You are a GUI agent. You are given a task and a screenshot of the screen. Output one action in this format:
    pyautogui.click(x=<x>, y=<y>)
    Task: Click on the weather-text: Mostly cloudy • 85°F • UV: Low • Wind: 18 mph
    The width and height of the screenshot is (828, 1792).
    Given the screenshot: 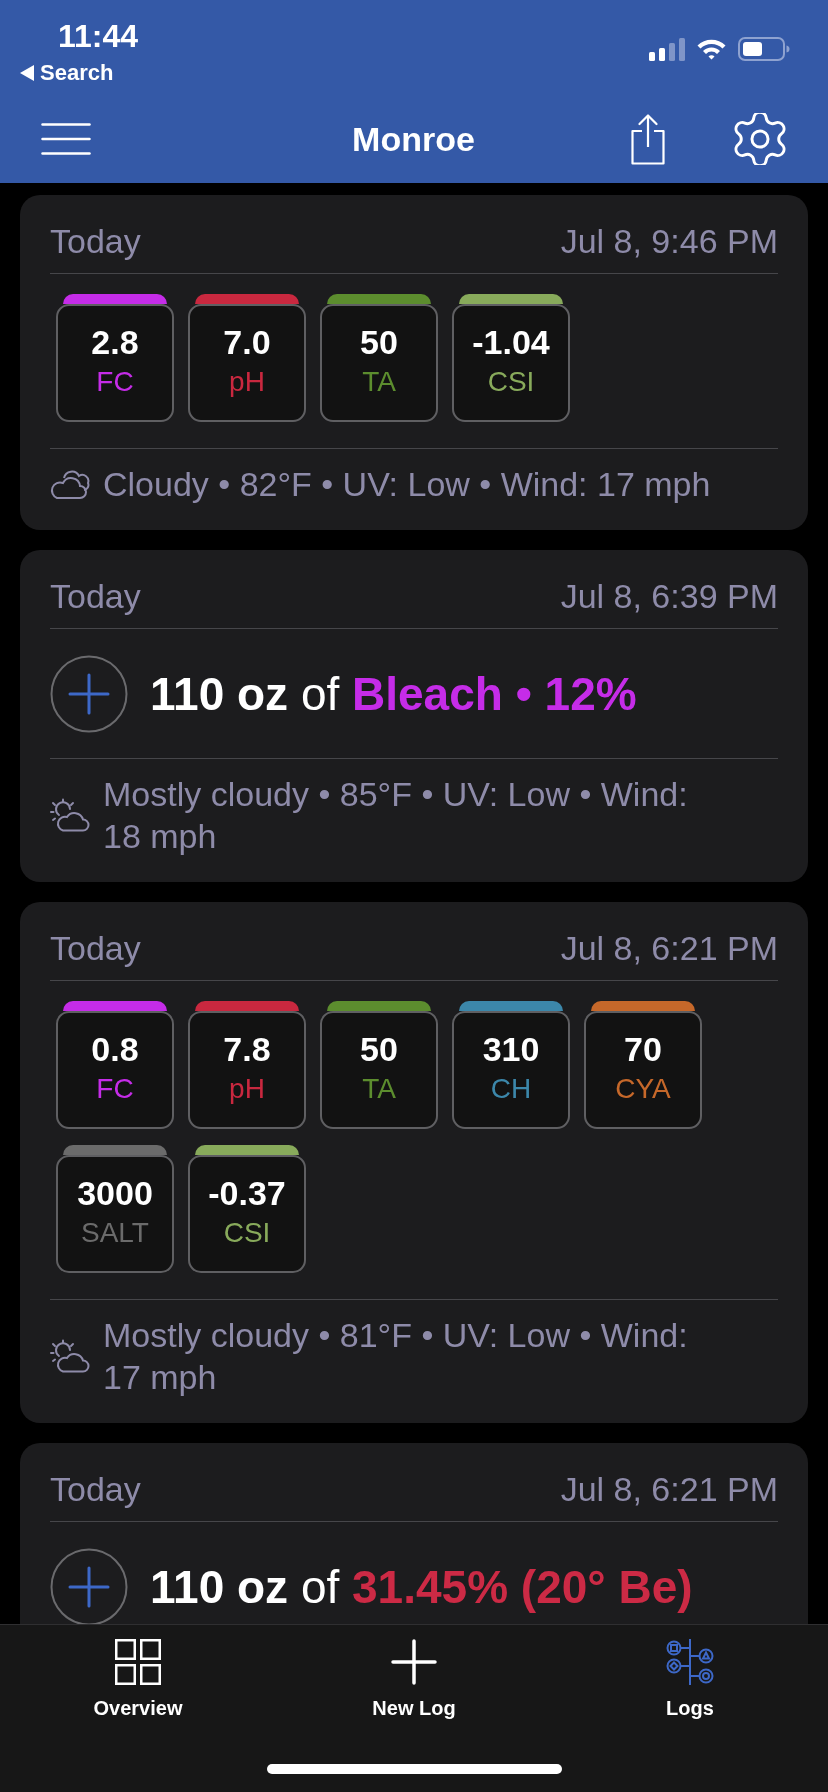 What is the action you would take?
    pyautogui.click(x=396, y=815)
    